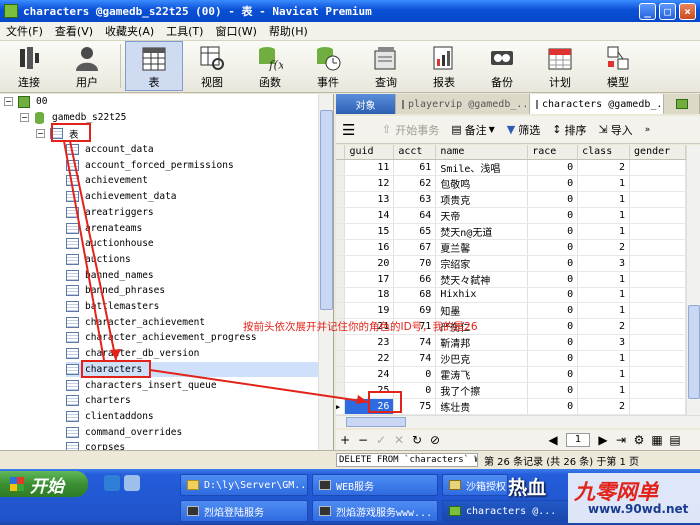 The image size is (700, 525). Describe the element at coordinates (482, 231) in the screenshot. I see `grid-cell-name: 焚天n@无道` at that location.